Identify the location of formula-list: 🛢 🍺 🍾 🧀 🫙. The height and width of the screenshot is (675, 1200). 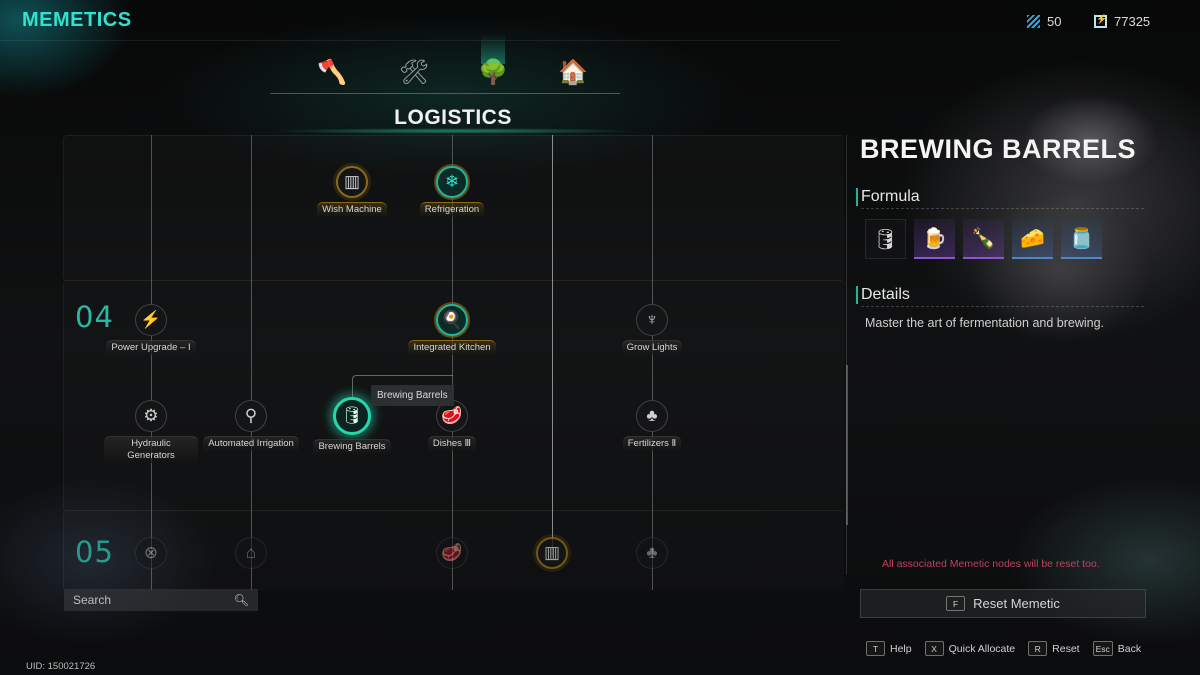
(983, 239).